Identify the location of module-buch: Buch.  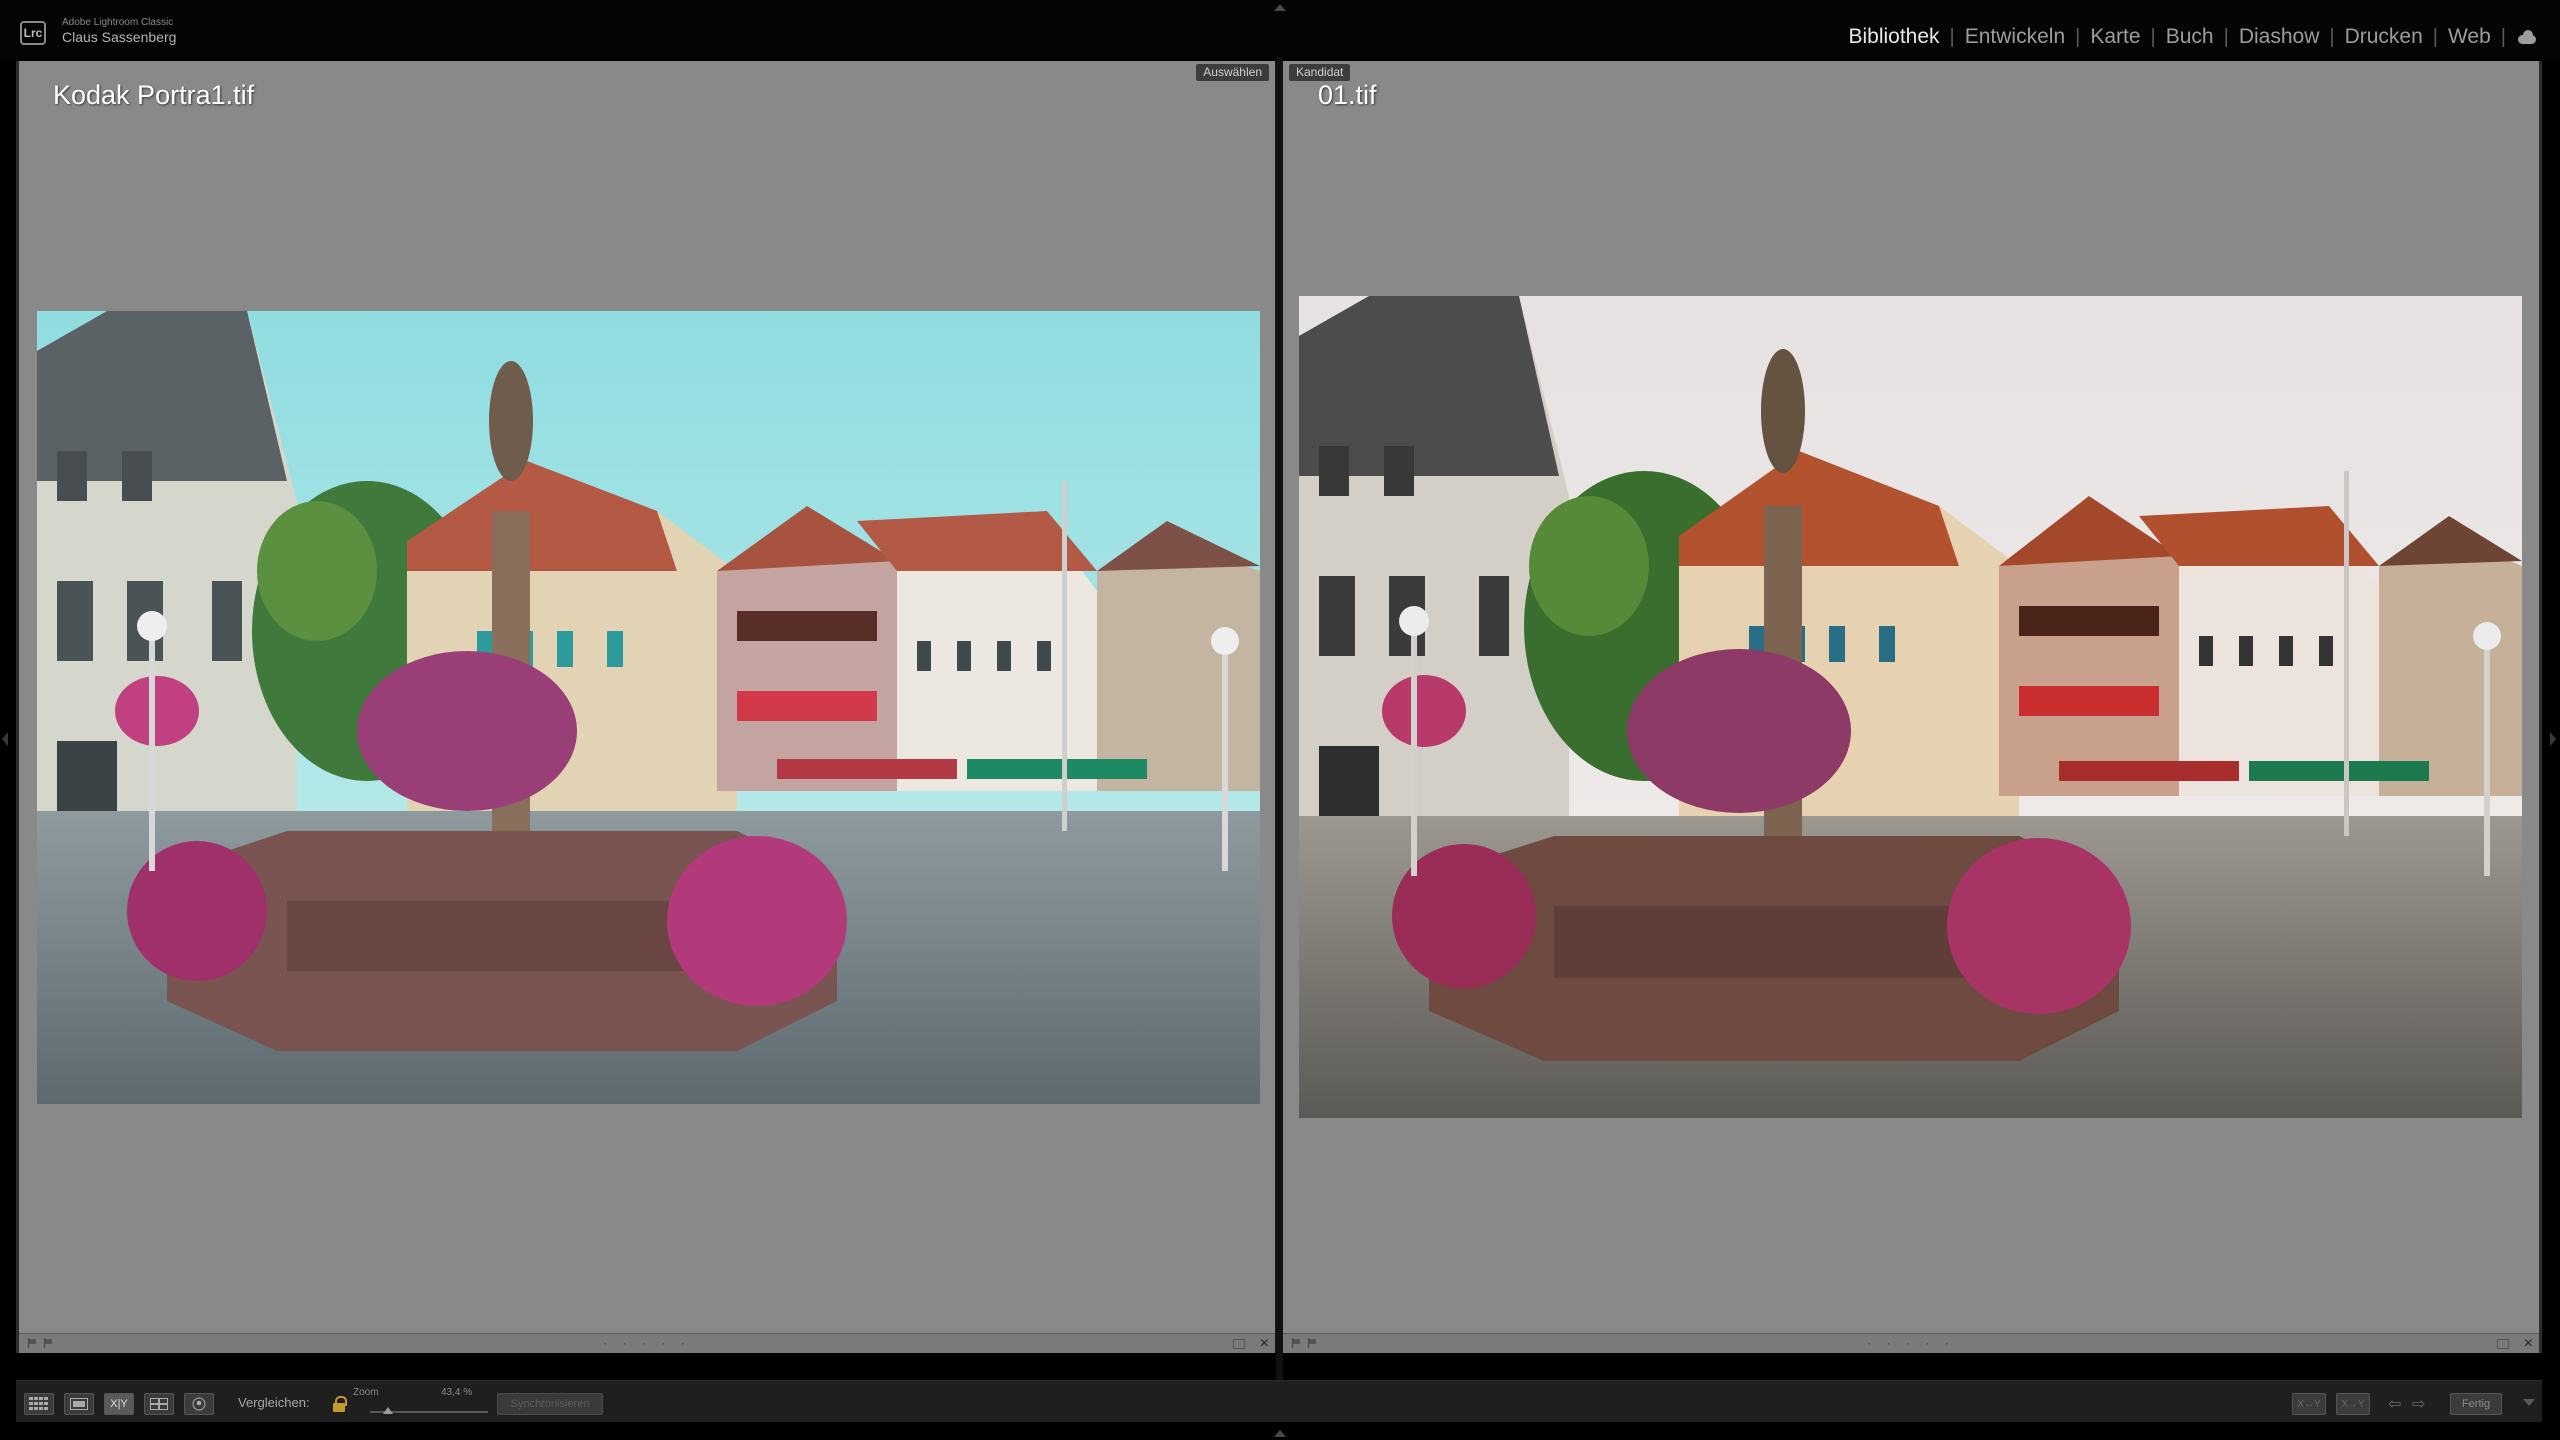
(2190, 37).